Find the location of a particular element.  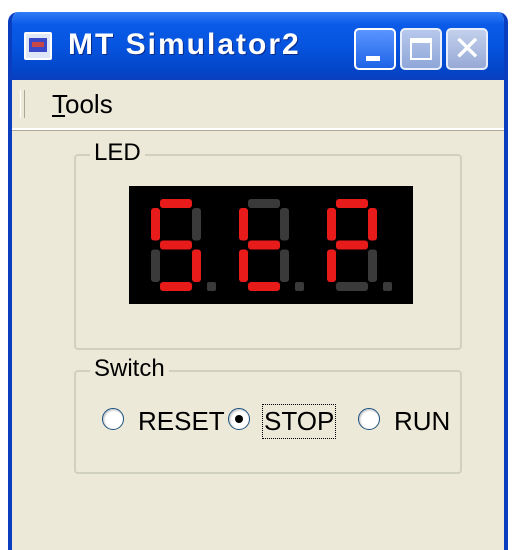

maximize-button is located at coordinates (421, 49).